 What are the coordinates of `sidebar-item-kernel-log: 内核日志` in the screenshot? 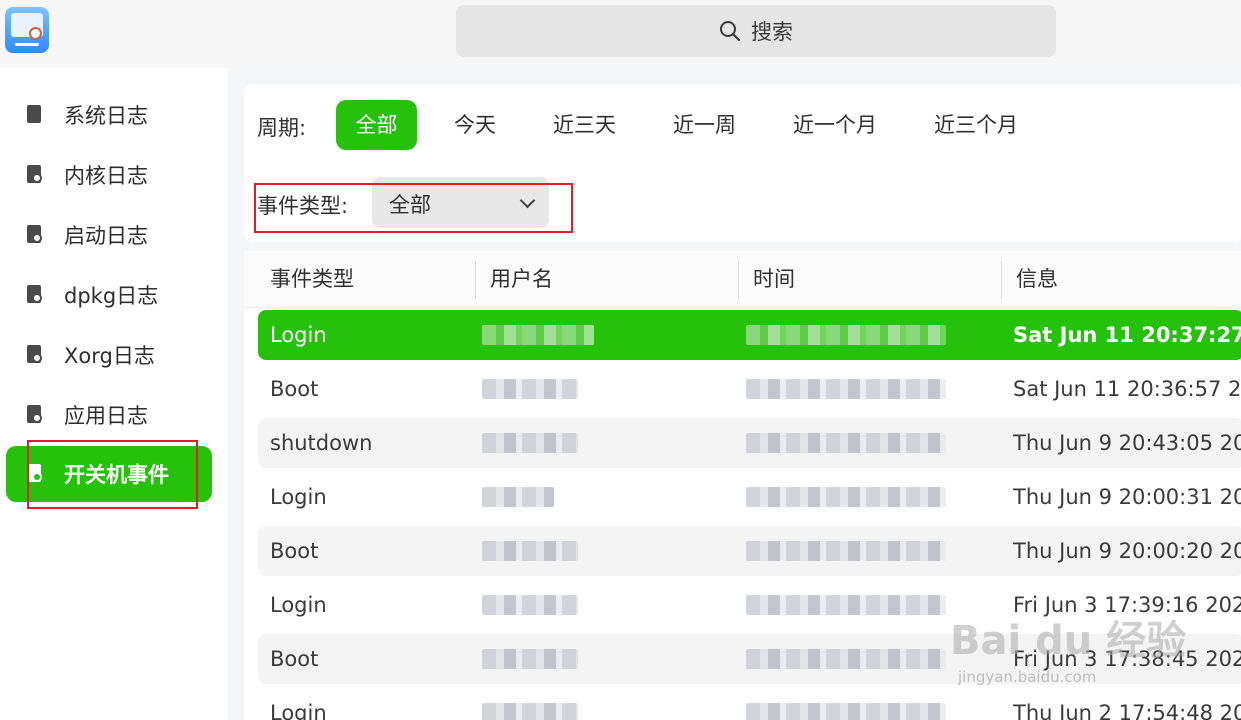 It's located at (109, 175).